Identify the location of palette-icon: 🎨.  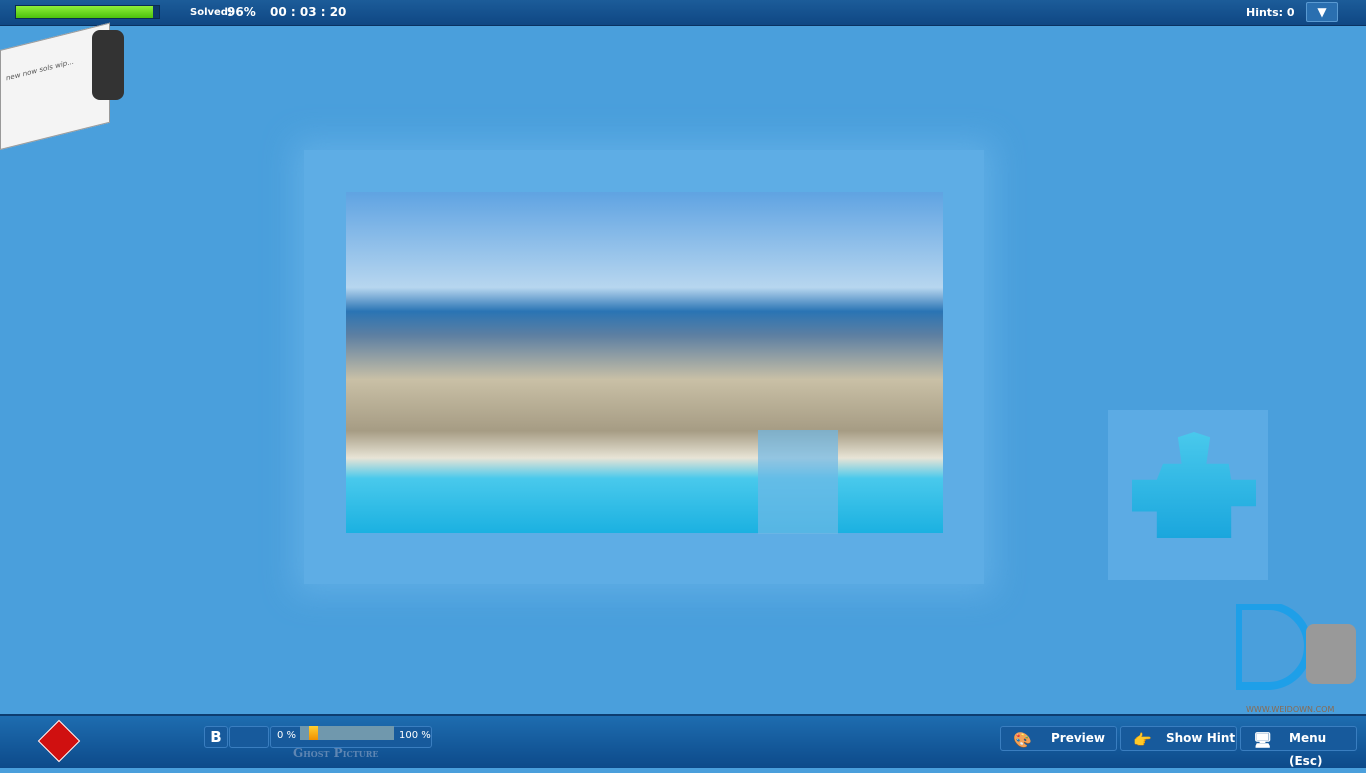
(1022, 740).